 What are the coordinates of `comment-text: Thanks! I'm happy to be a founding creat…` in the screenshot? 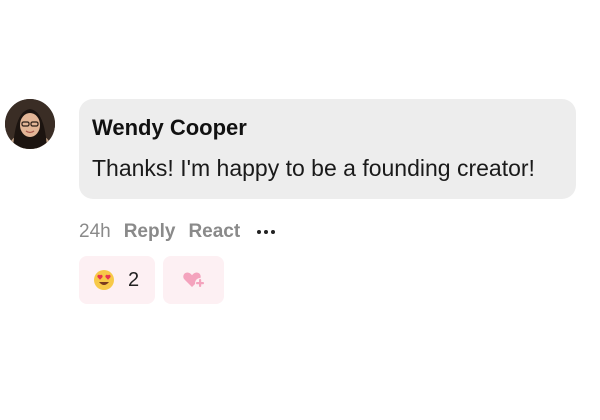 It's located at (313, 168).